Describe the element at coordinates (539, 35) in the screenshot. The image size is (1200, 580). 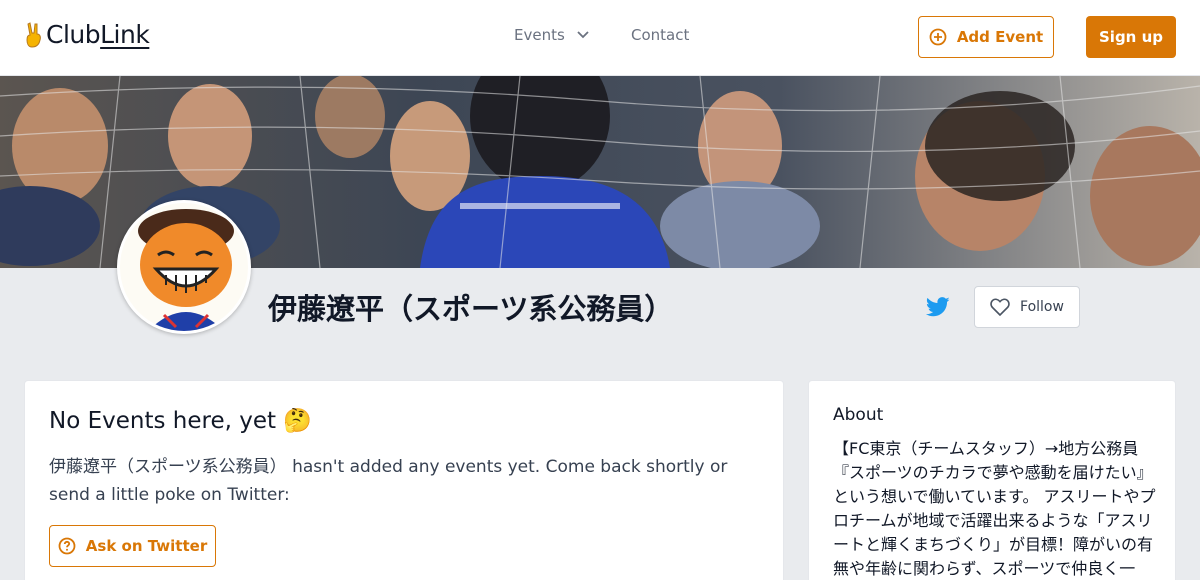
I see `nav-events-label: Events` at that location.